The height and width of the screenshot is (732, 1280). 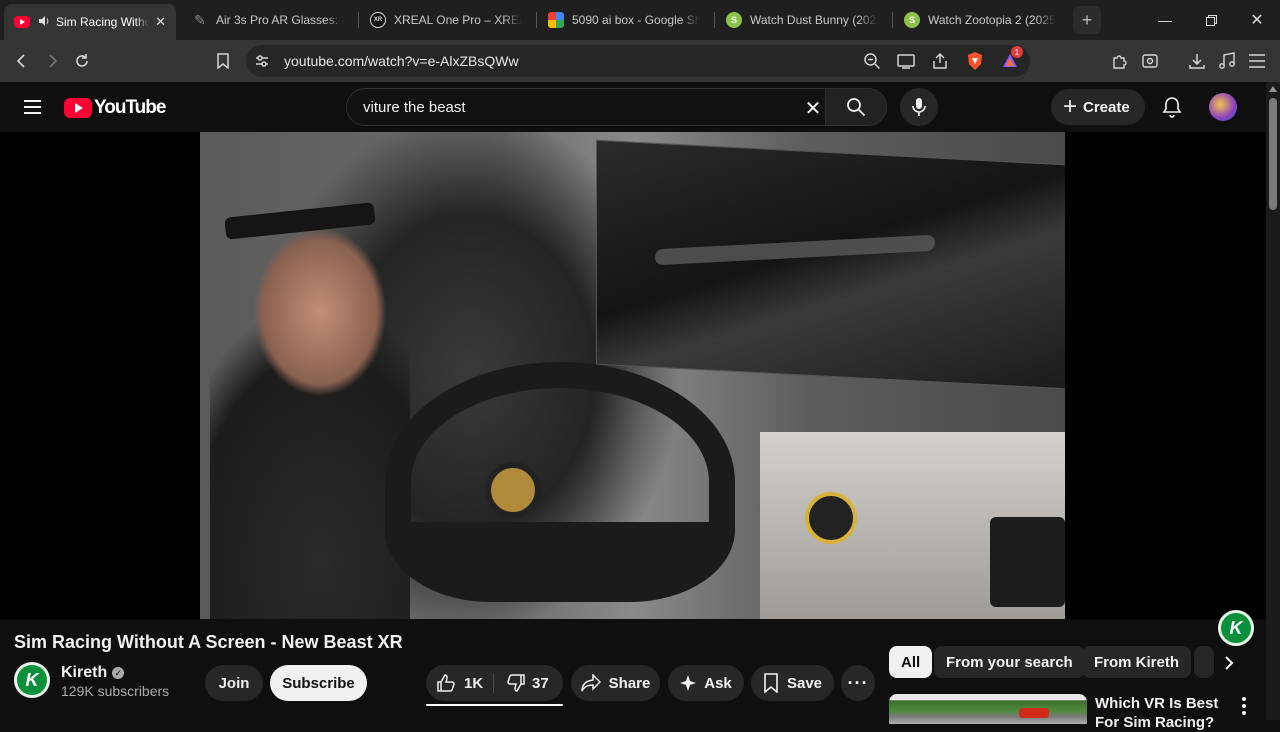 I want to click on notifications-bell-icon, so click(x=1172, y=107).